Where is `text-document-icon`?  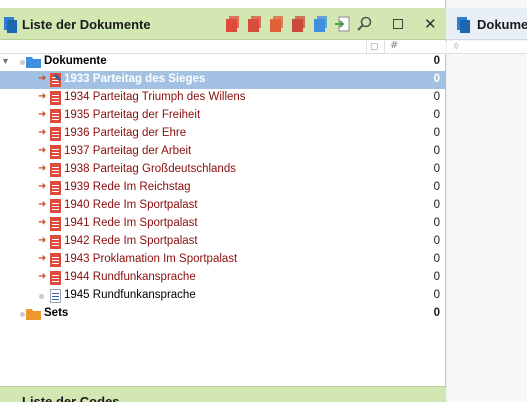 text-document-icon is located at coordinates (55, 296).